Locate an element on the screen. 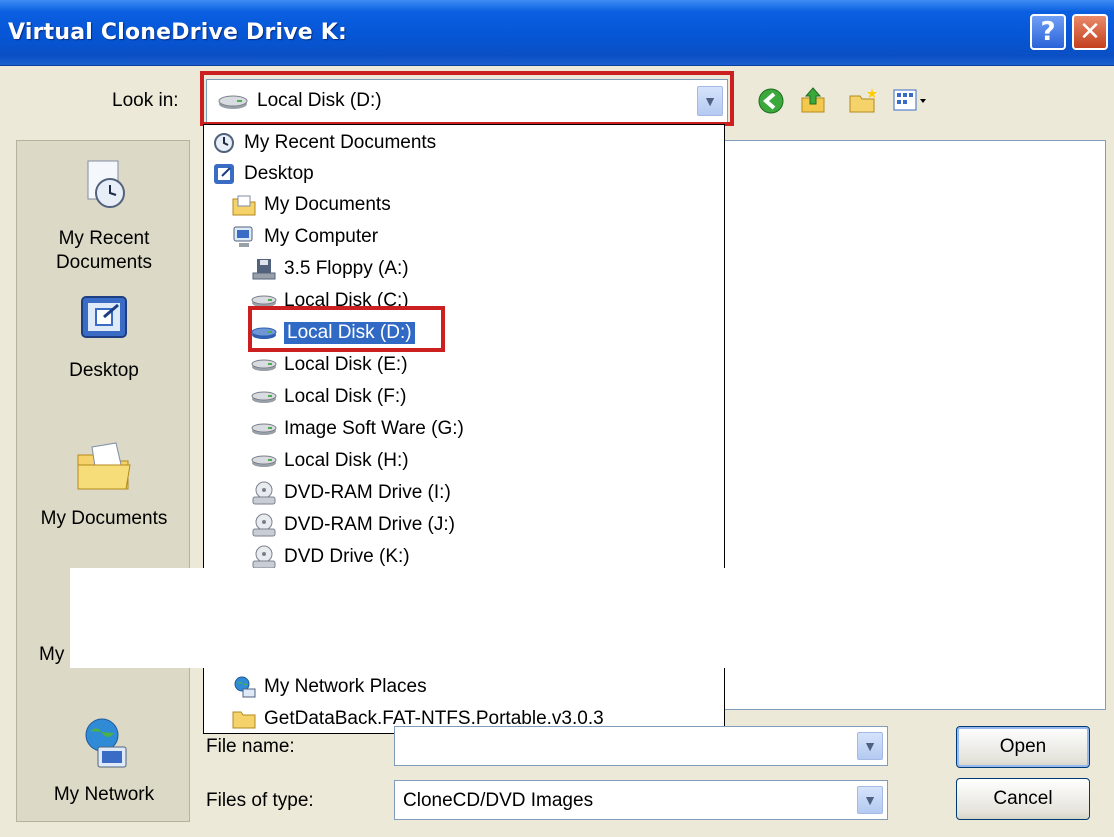  window-title: Virtual CloneDrive Drive K: is located at coordinates (178, 32).